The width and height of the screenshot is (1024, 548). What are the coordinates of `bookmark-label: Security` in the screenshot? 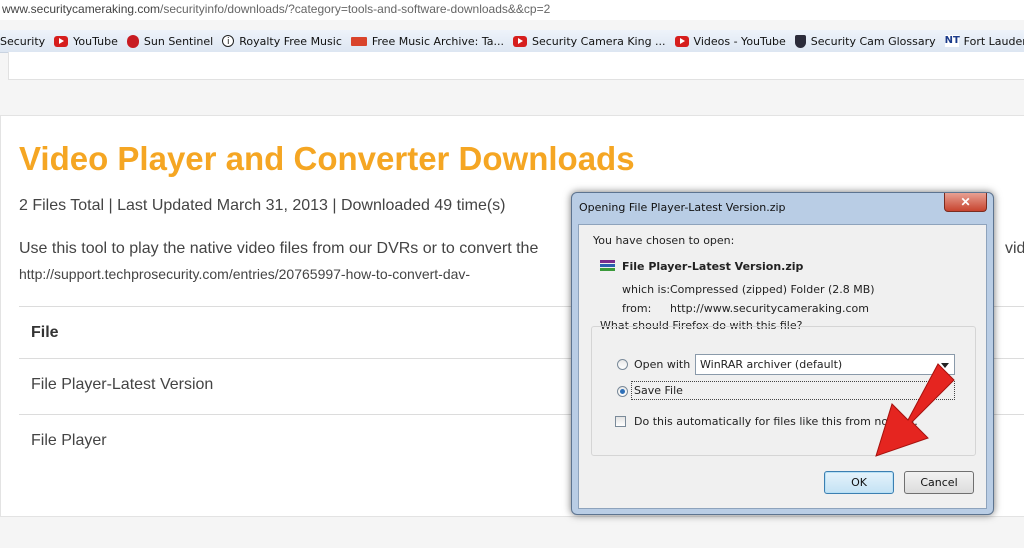 It's located at (23, 41).